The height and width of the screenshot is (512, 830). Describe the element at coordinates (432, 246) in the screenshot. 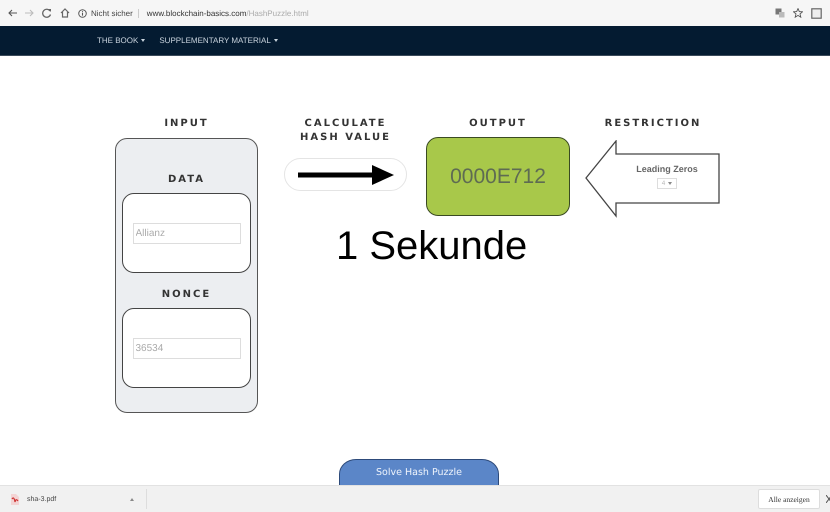

I see `overlay-caption: 1 Sekunde` at that location.